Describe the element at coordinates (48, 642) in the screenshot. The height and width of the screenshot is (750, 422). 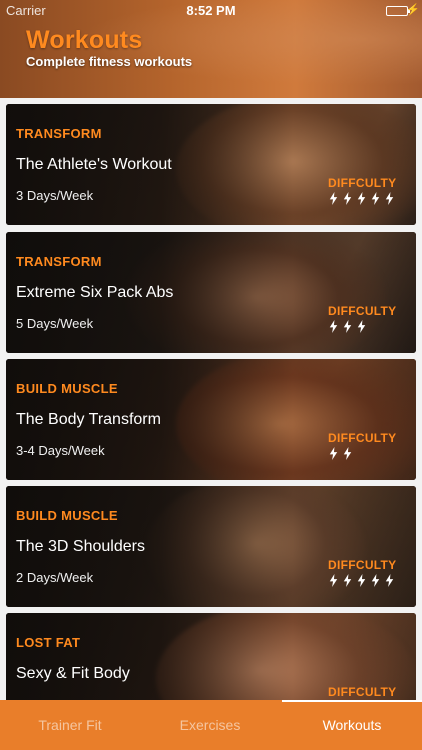
I see `workout-category: LOST FAT` at that location.